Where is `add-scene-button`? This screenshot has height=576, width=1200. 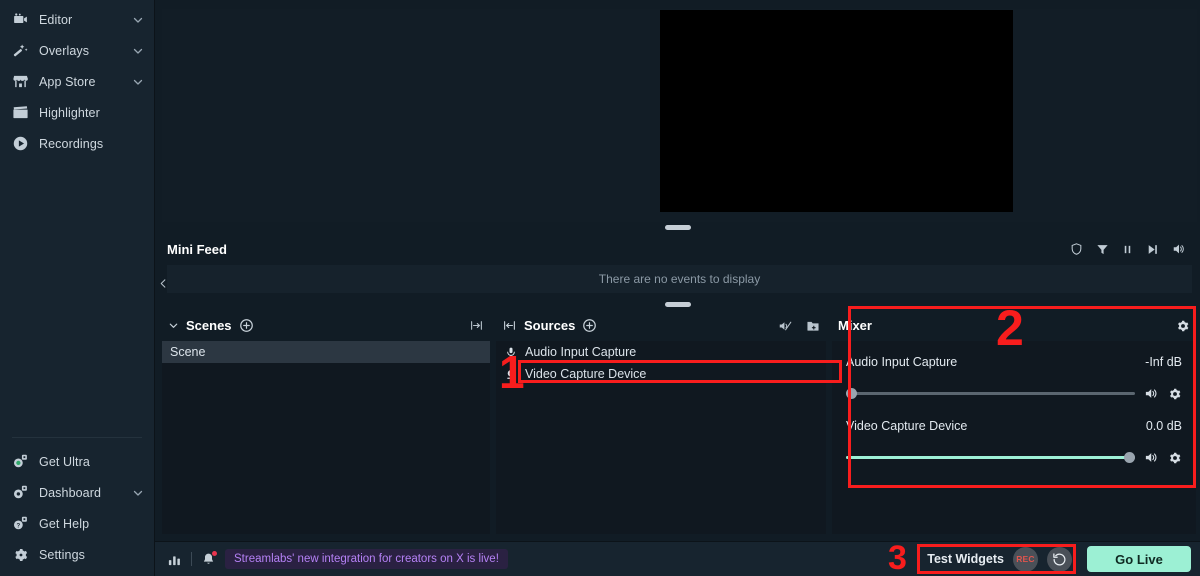 add-scene-button is located at coordinates (246, 325).